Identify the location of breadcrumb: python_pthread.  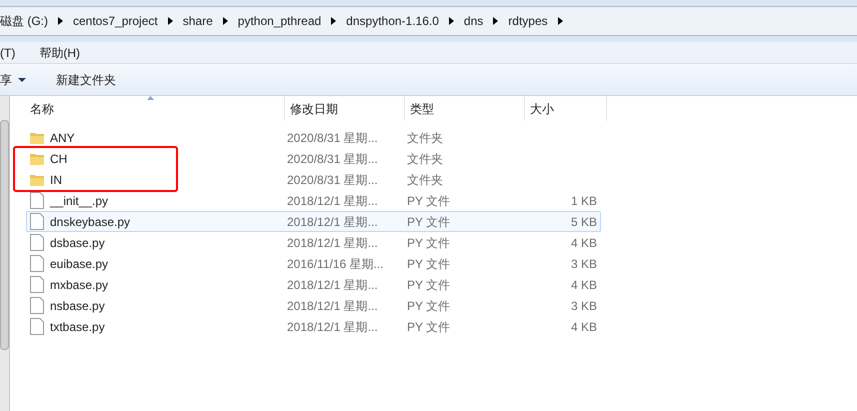
(280, 21).